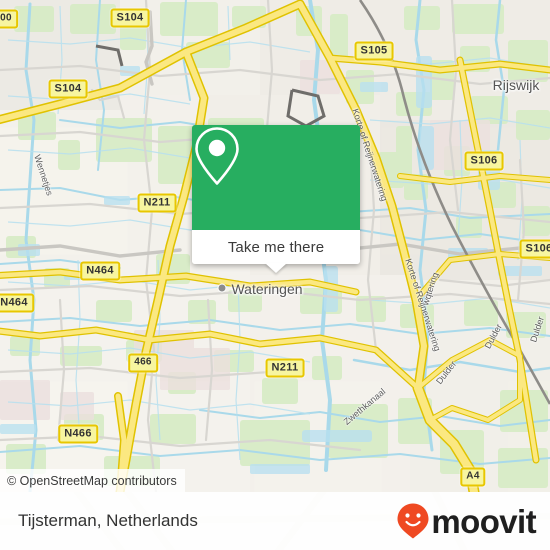 The image size is (550, 550). Describe the element at coordinates (78, 434) in the screenshot. I see `road-shield: N466` at that location.